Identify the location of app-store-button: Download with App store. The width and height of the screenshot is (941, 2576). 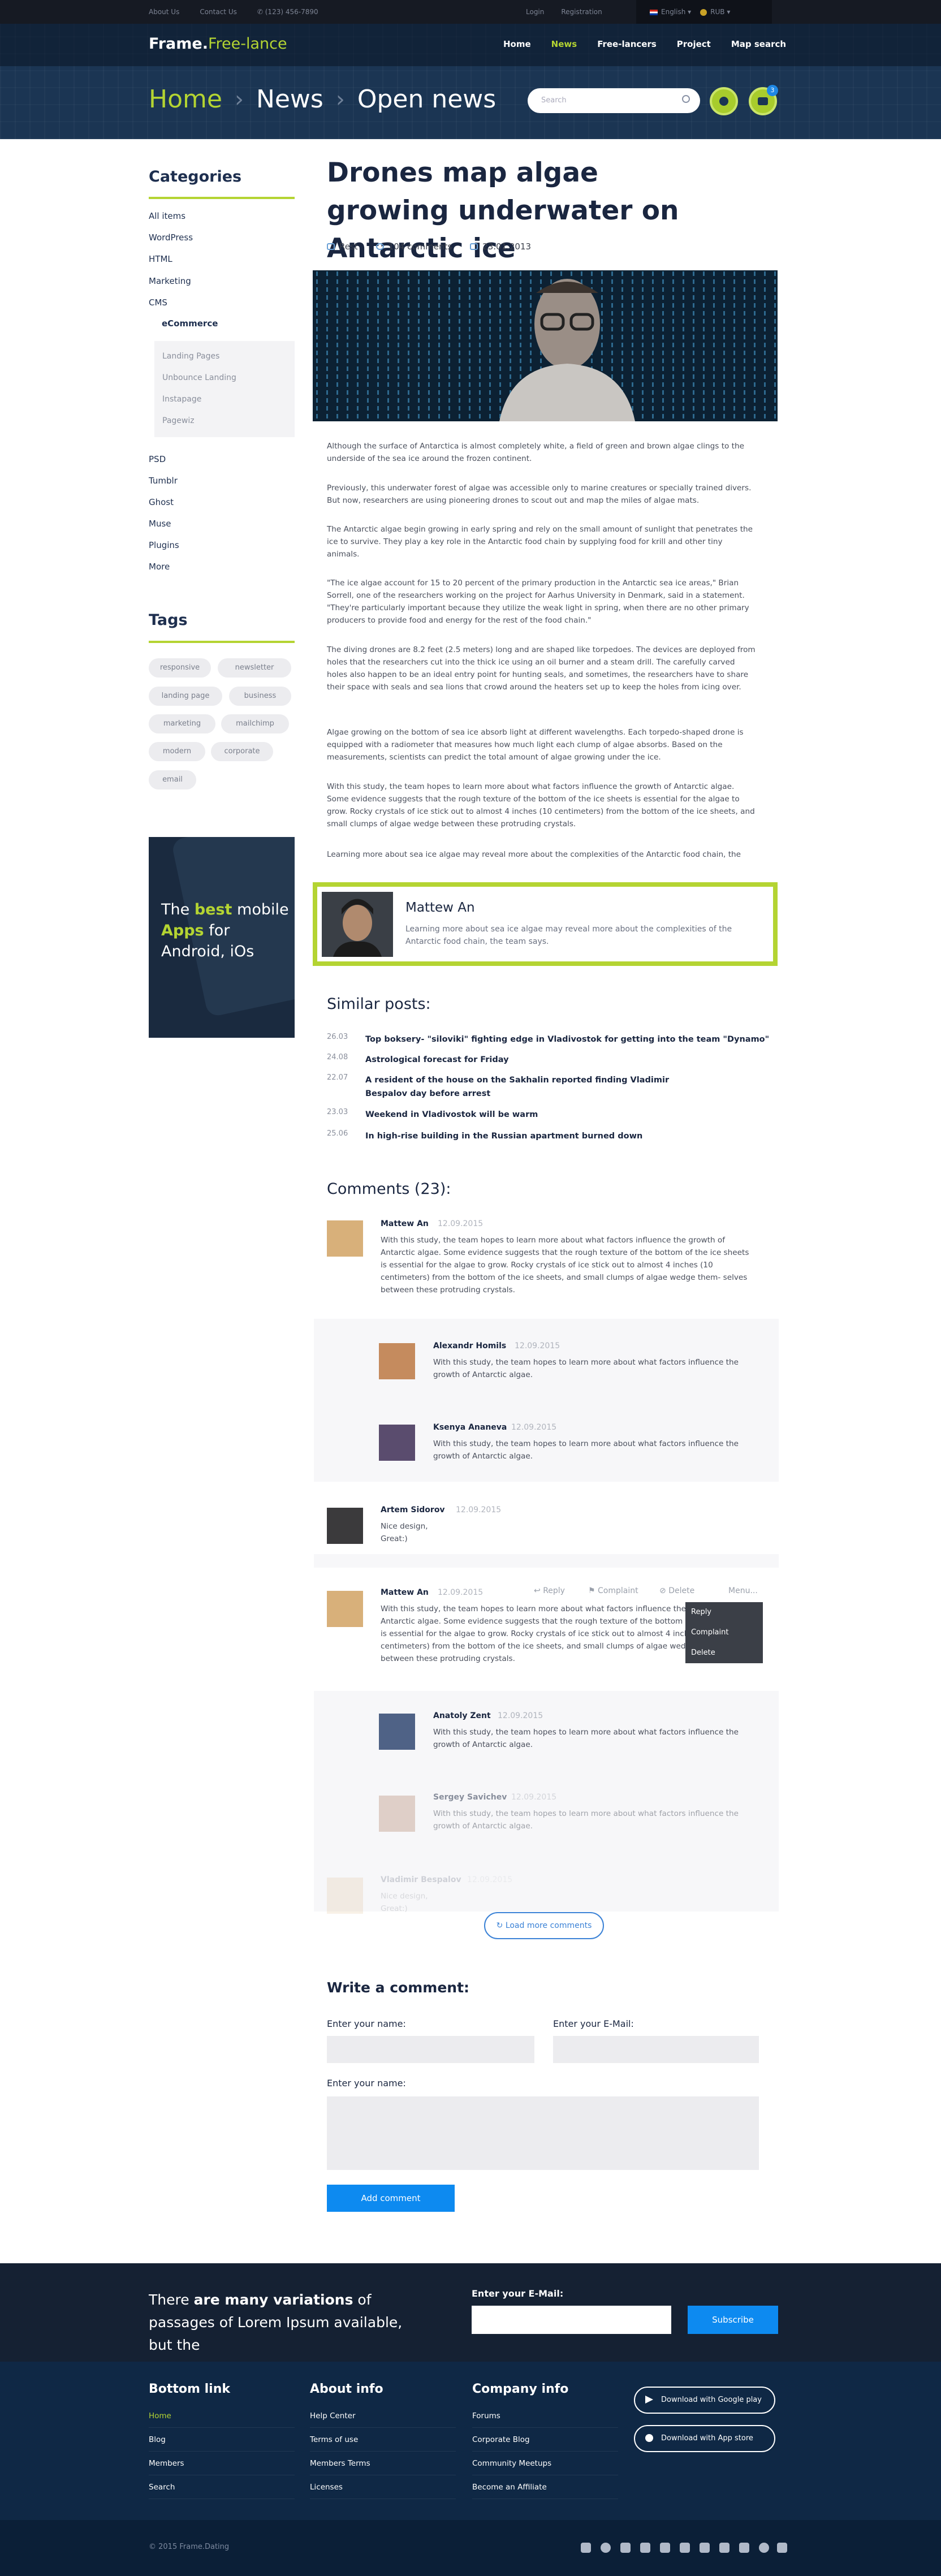
(705, 2438).